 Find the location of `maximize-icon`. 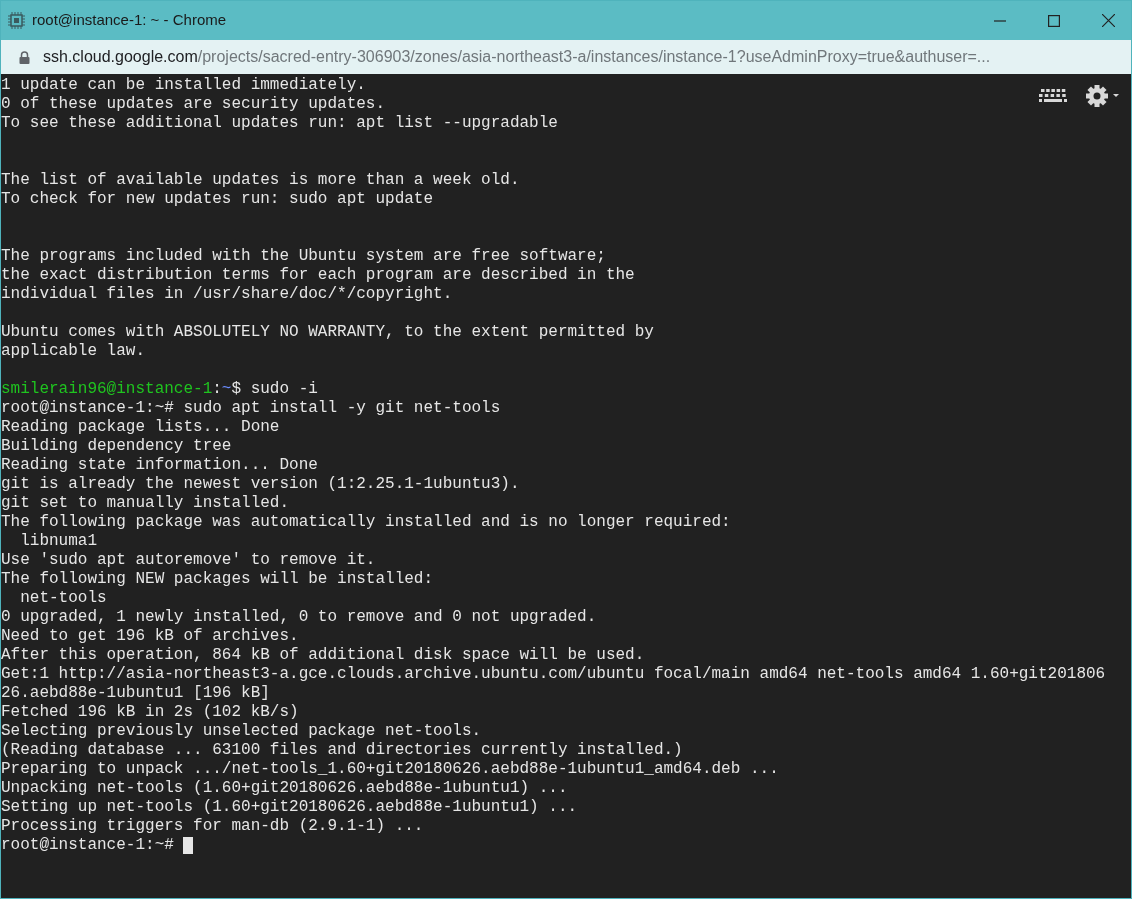

maximize-icon is located at coordinates (1054, 20).